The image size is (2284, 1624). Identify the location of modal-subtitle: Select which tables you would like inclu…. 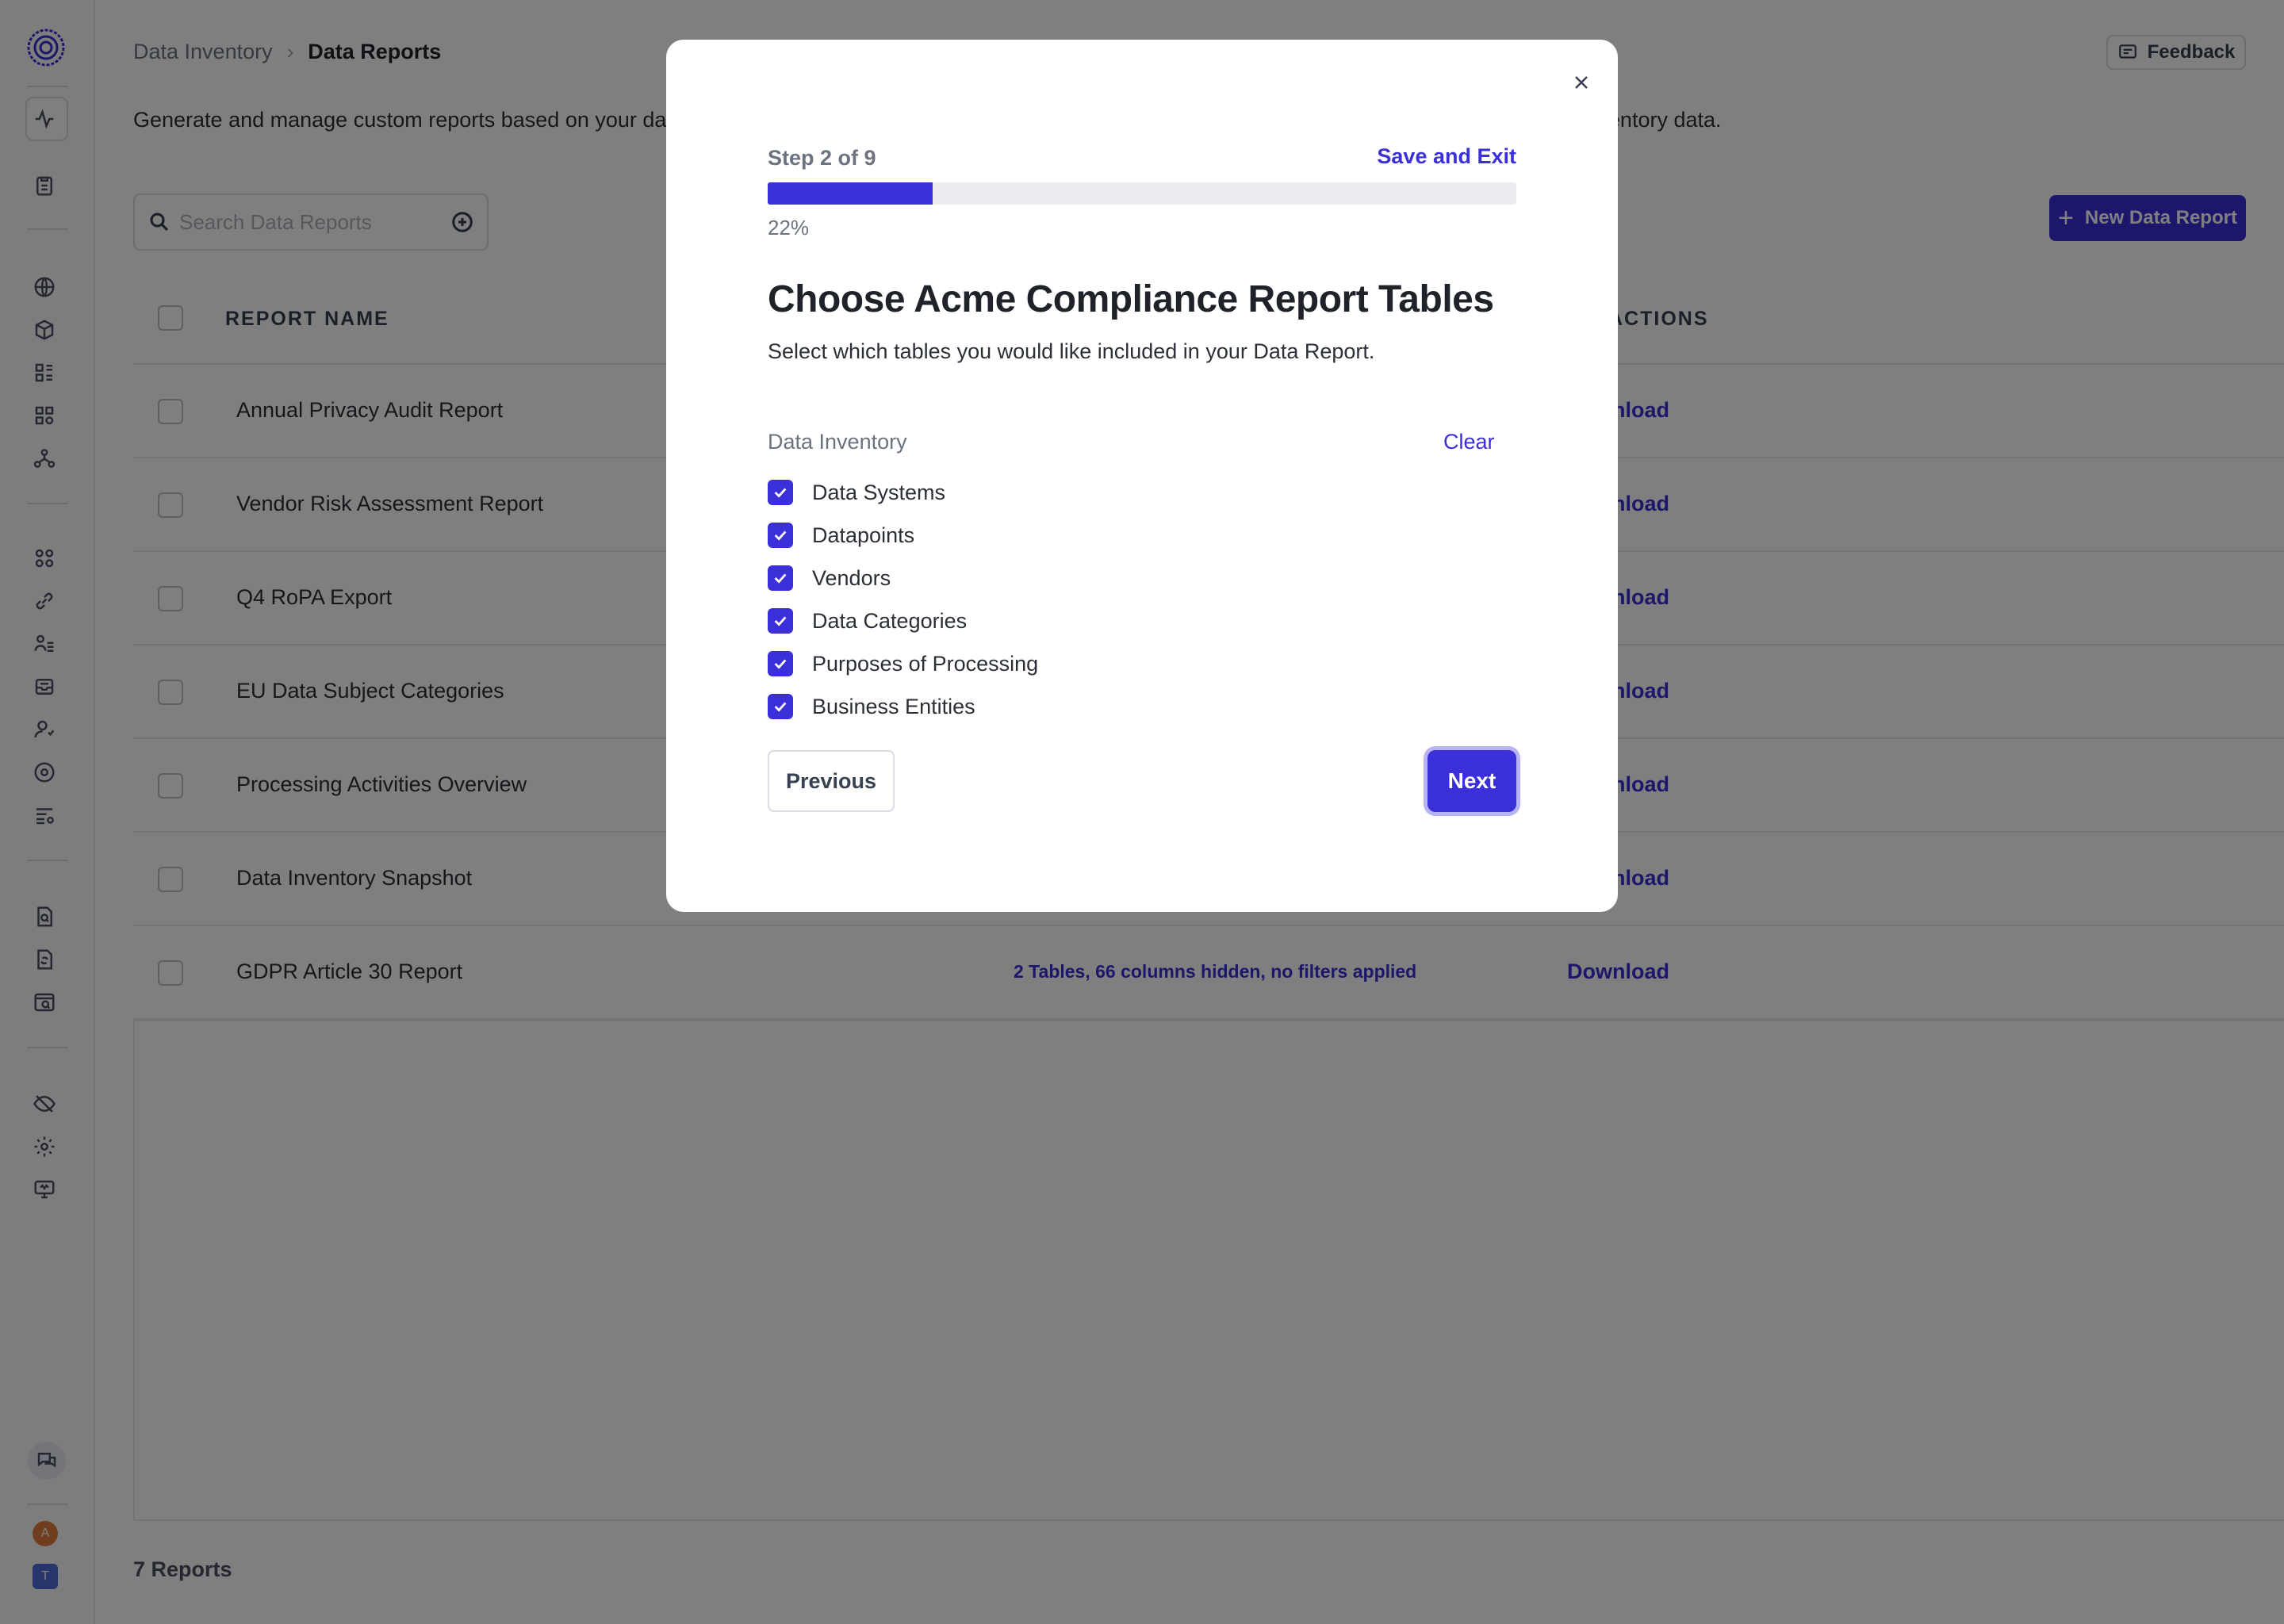
(1071, 351).